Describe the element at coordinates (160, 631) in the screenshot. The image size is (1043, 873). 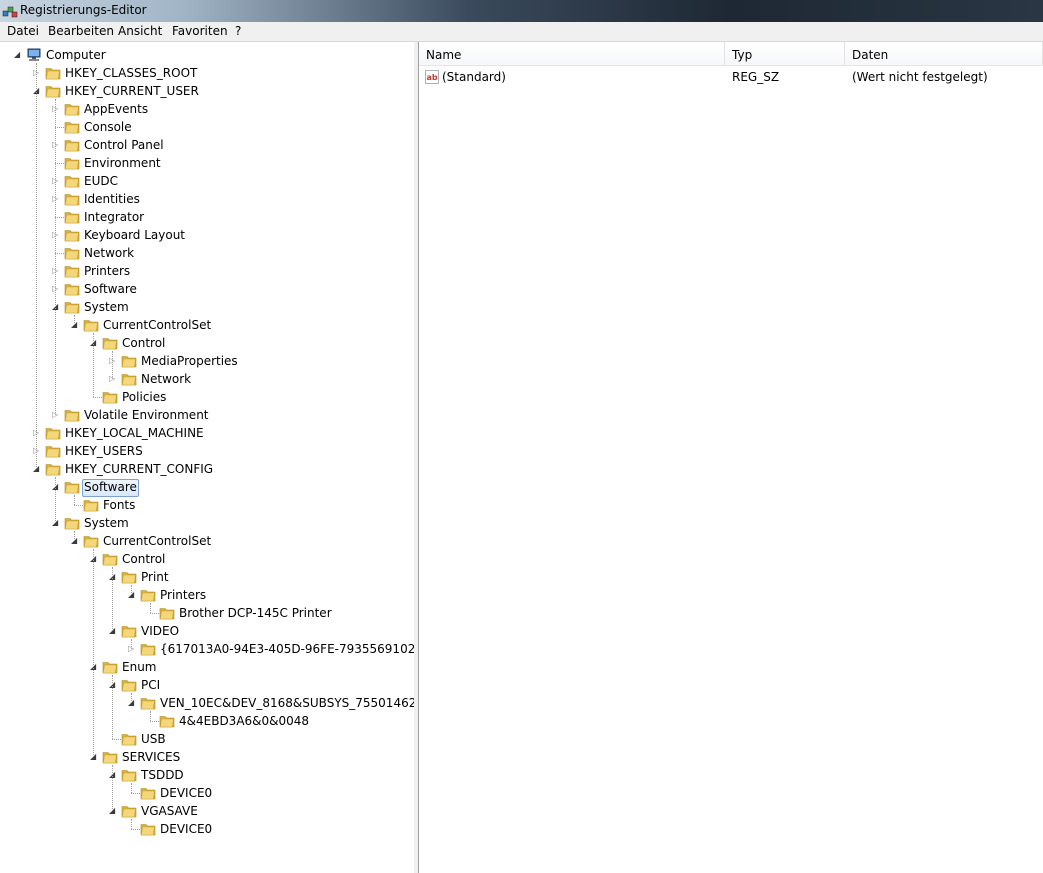
I see `tree-node-label: VIDEO` at that location.